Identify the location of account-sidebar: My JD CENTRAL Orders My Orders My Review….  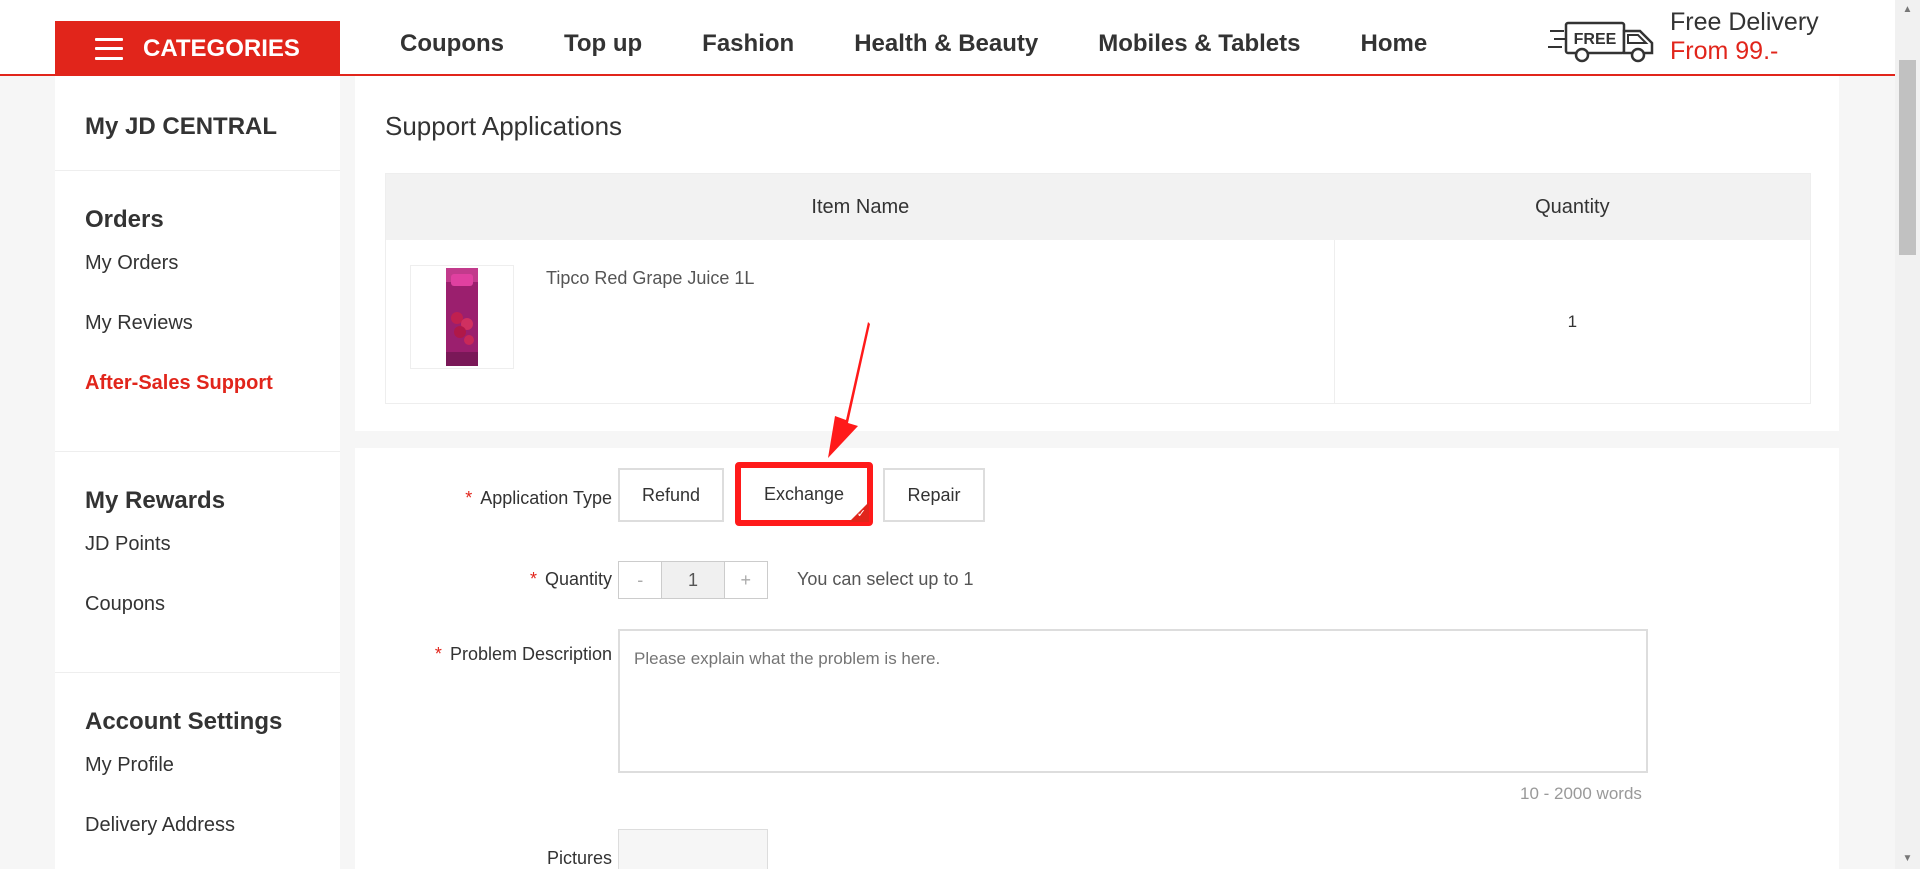
(197, 472).